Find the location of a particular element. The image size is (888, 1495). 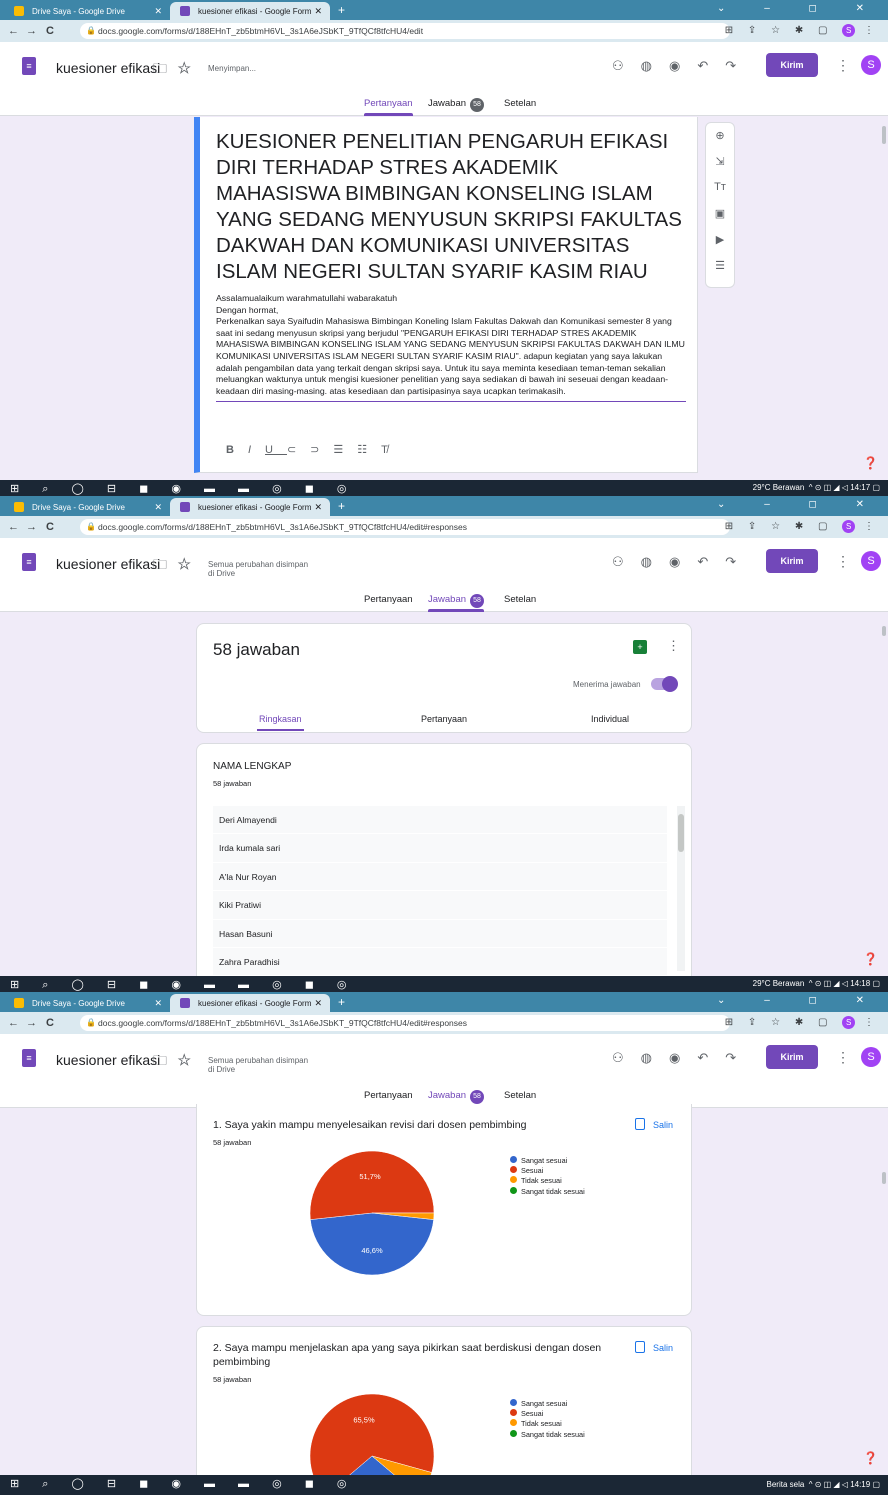

format-toolbar: BIU⊂⊃☰☷T̸ is located at coordinates (314, 449).